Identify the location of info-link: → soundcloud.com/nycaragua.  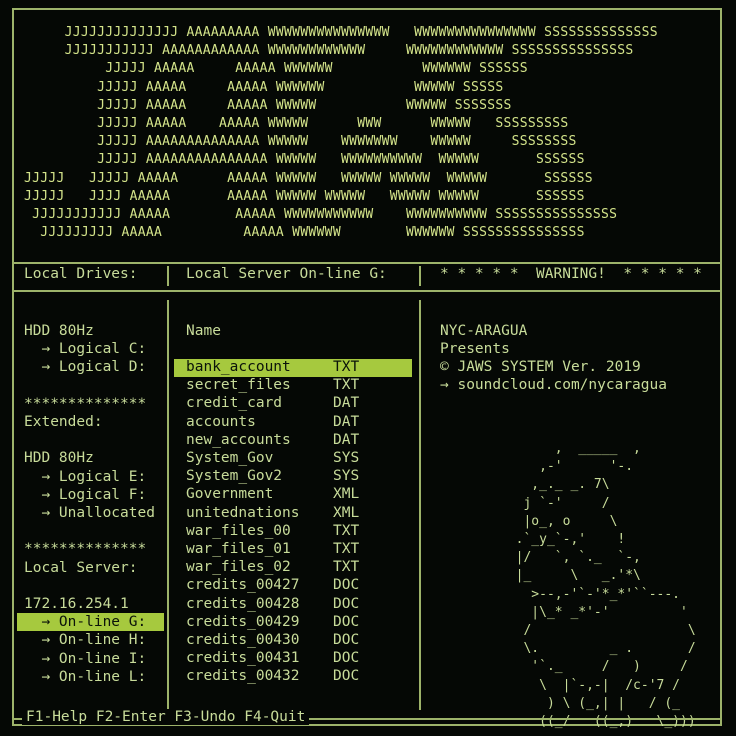
(553, 385).